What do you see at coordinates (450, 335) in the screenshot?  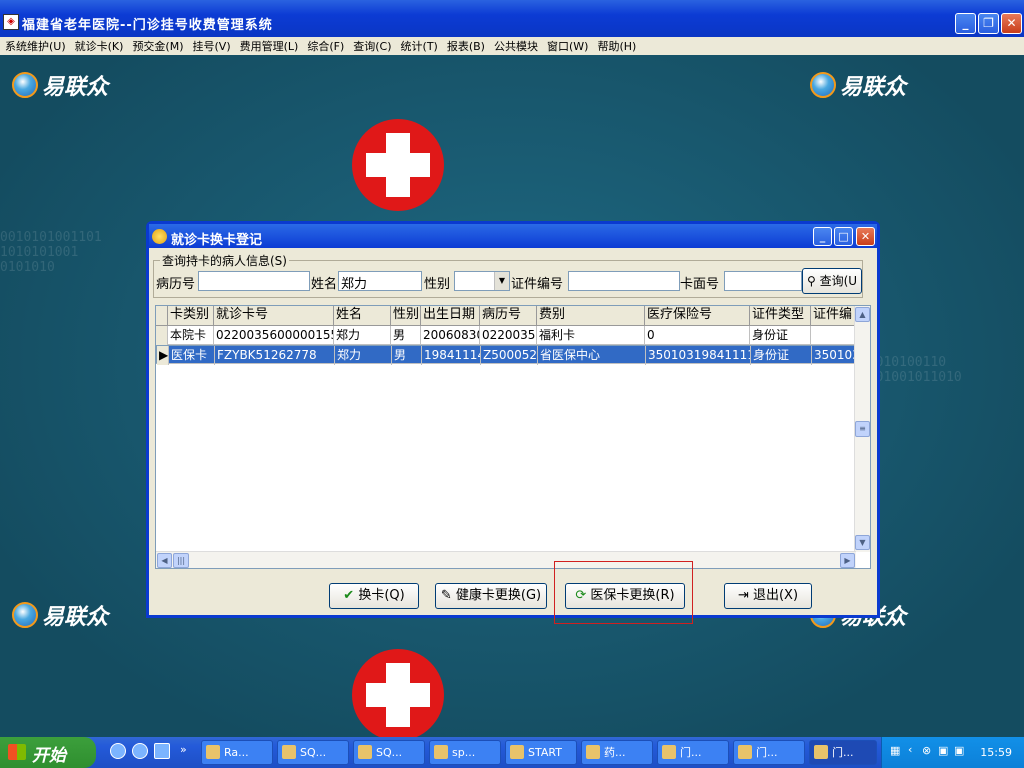 I see `cell-birthdate: 20060830` at bounding box center [450, 335].